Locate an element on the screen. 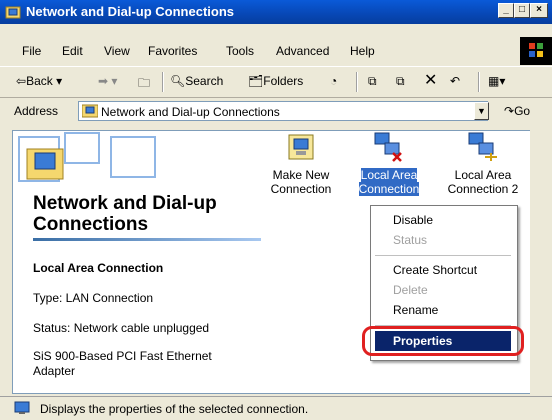 The width and height of the screenshot is (552, 420). menu-advanced: Advanced is located at coordinates (302, 51).